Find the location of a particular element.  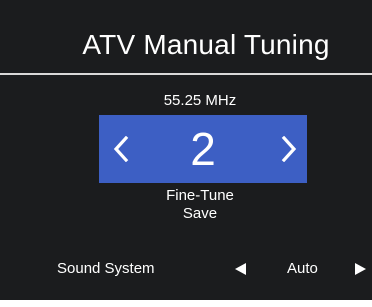

sound-system-value: Auto is located at coordinates (302, 268).